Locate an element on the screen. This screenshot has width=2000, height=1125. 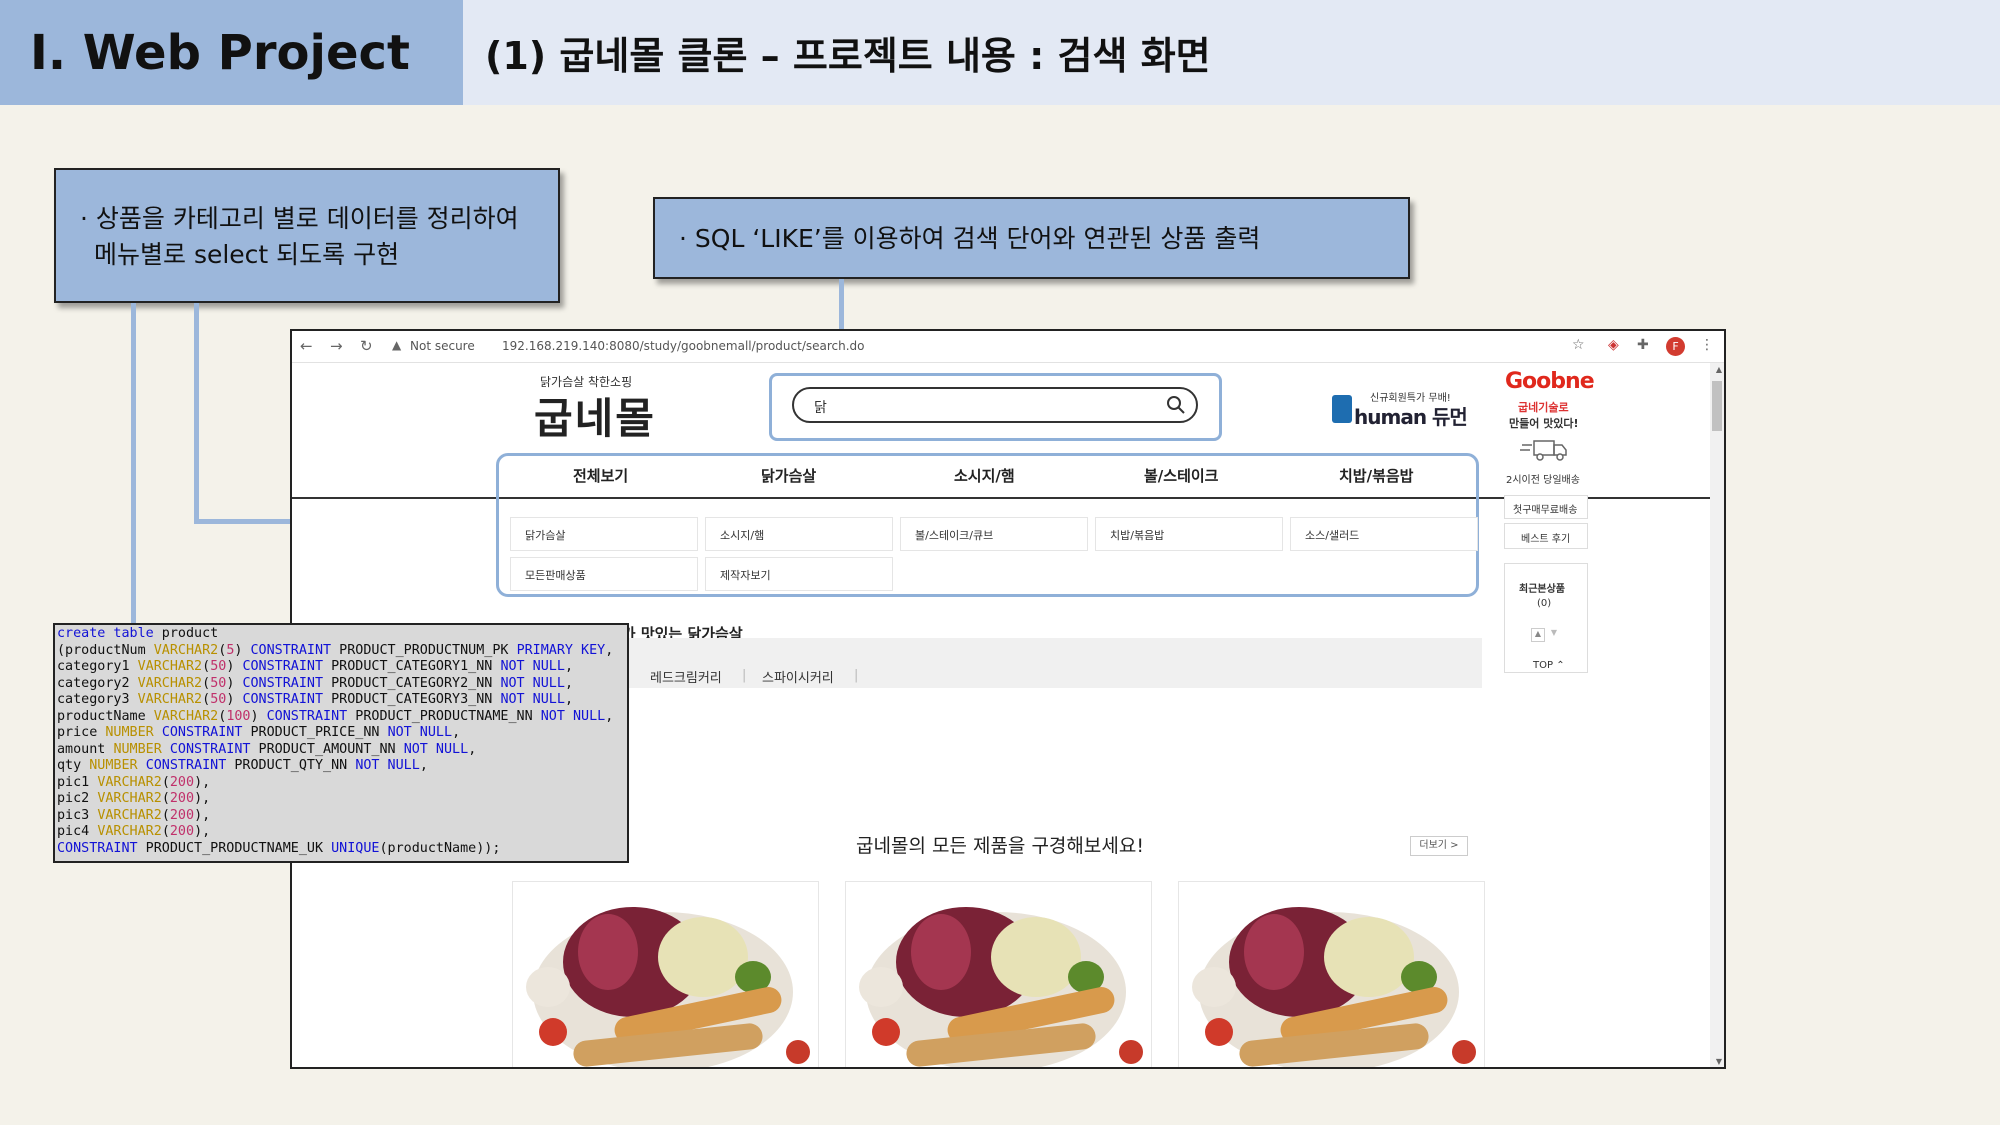
filter-red-cream-curry: 레드크림커리 is located at coordinates (686, 676).